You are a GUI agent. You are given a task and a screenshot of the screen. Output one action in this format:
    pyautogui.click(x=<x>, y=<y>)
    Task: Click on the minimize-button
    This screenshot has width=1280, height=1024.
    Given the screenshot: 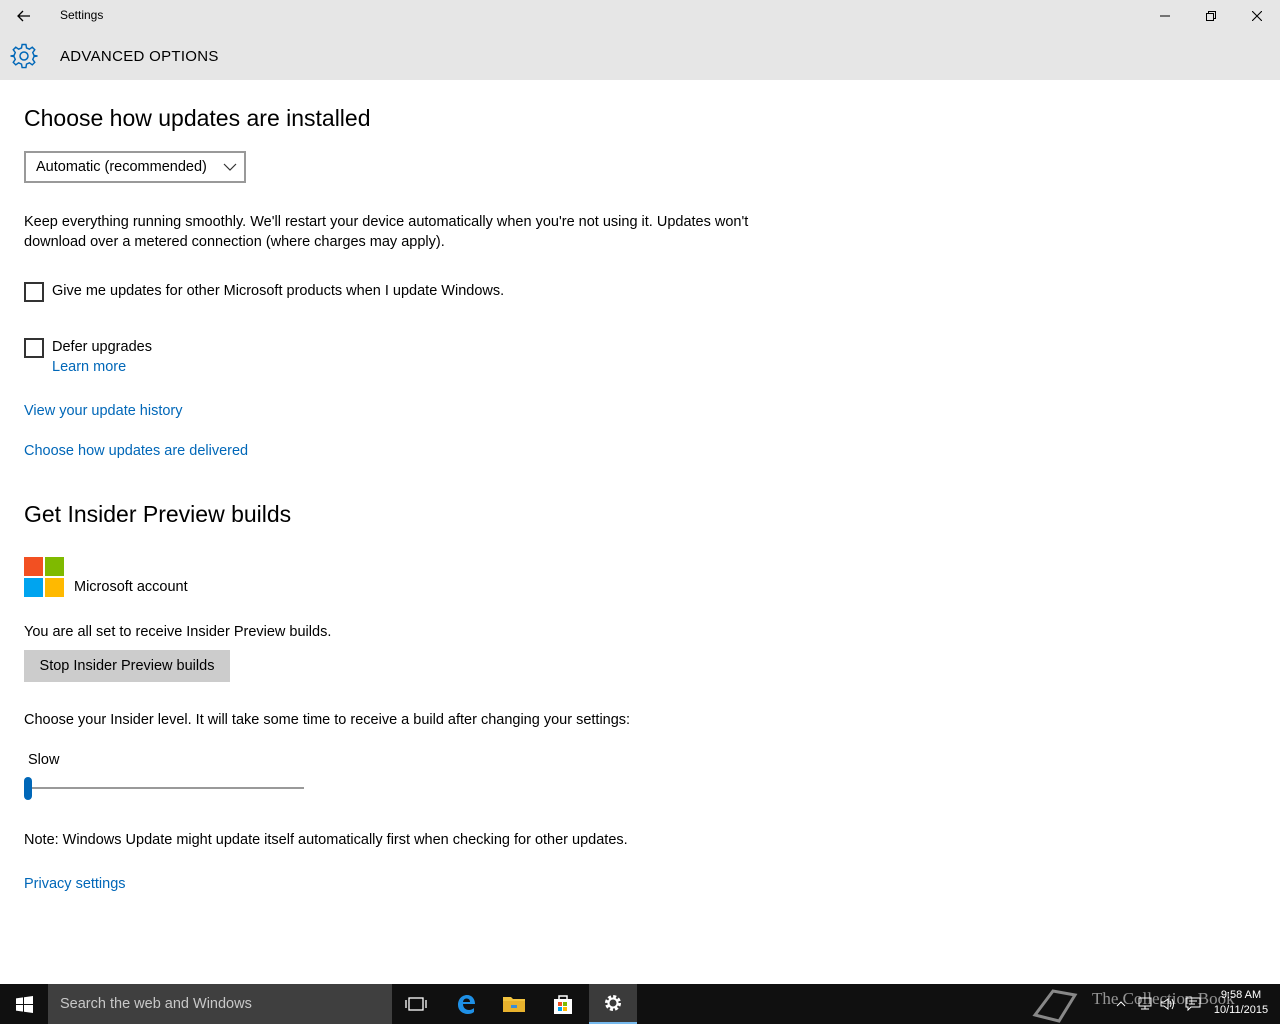 What is the action you would take?
    pyautogui.click(x=1165, y=16)
    